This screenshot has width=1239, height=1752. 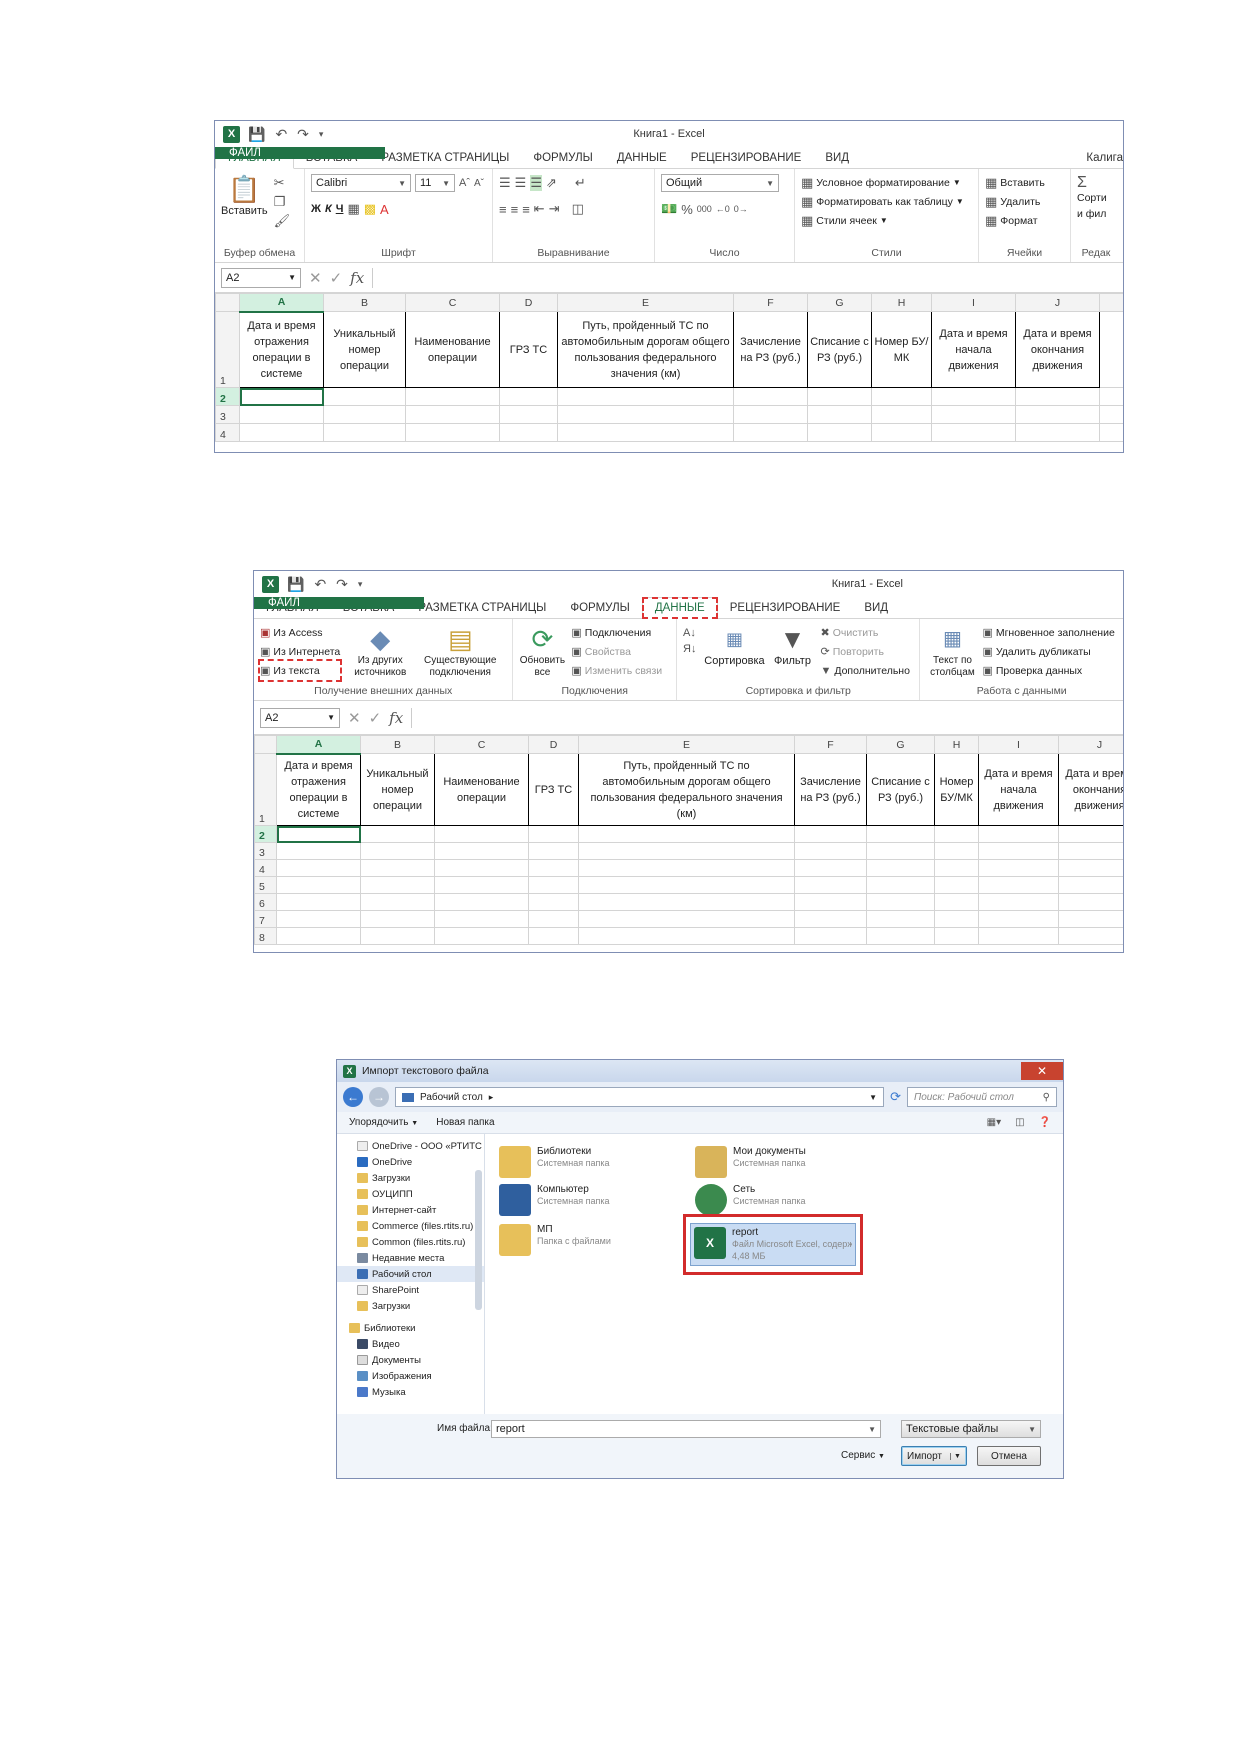 What do you see at coordinates (244, 208) in the screenshot?
I see `paste-button: 📋 Вставить` at bounding box center [244, 208].